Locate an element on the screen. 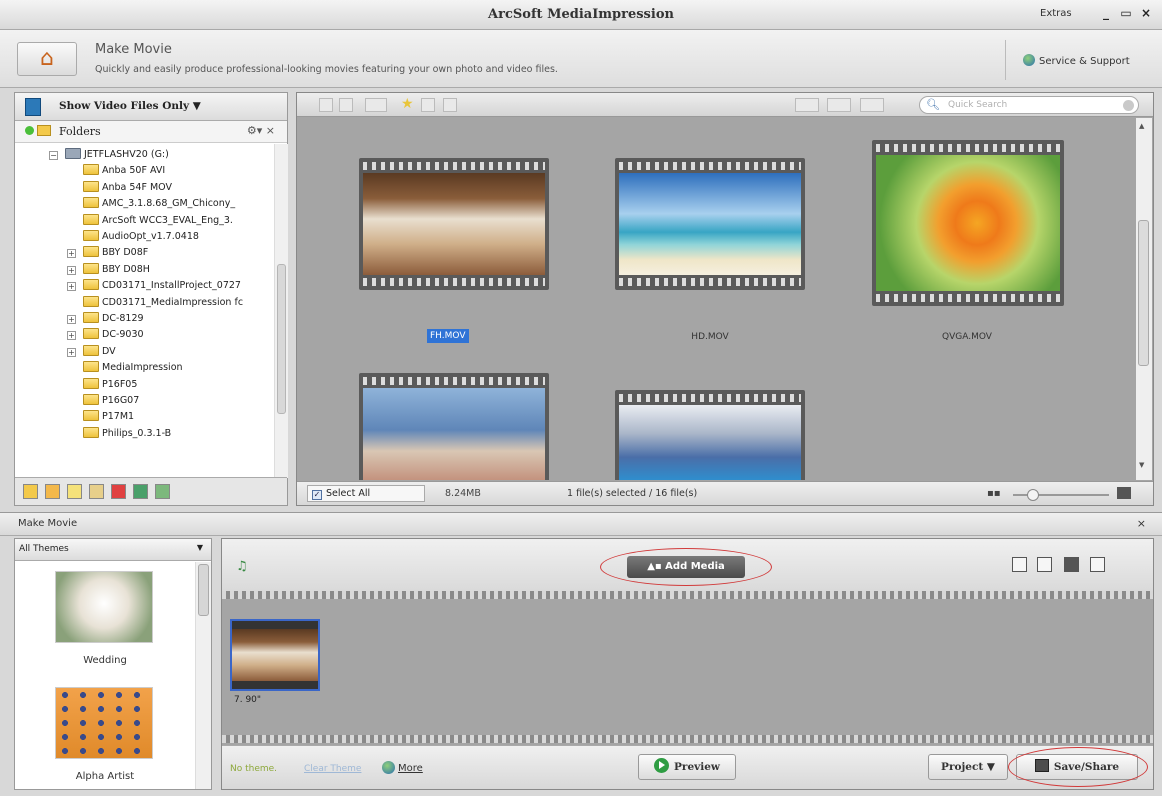 This screenshot has height=796, width=1162. calendar-view-icon is located at coordinates (52, 491).